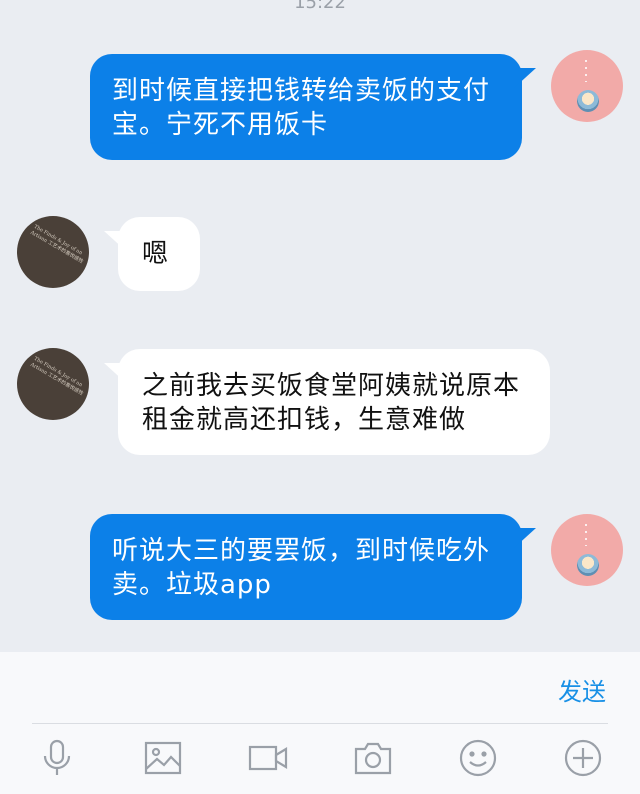  What do you see at coordinates (478, 758) in the screenshot?
I see `emoji-icon` at bounding box center [478, 758].